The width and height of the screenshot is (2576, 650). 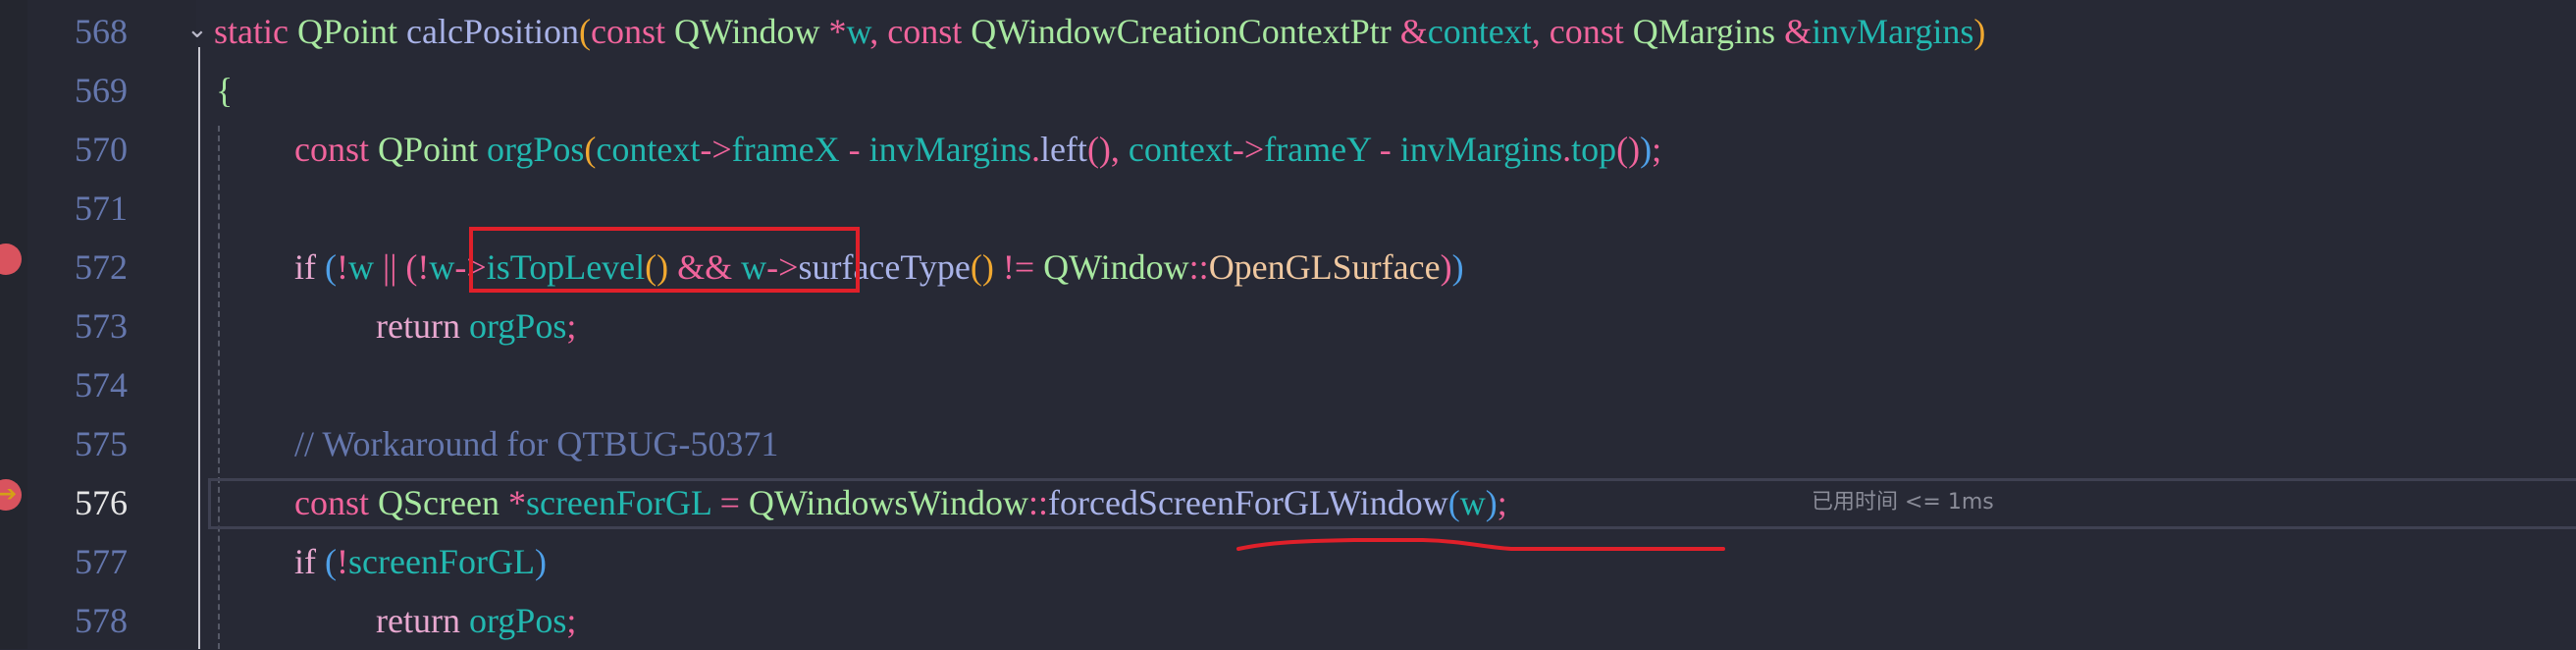 What do you see at coordinates (9, 495) in the screenshot?
I see `arrow-right-icon: ➔` at bounding box center [9, 495].